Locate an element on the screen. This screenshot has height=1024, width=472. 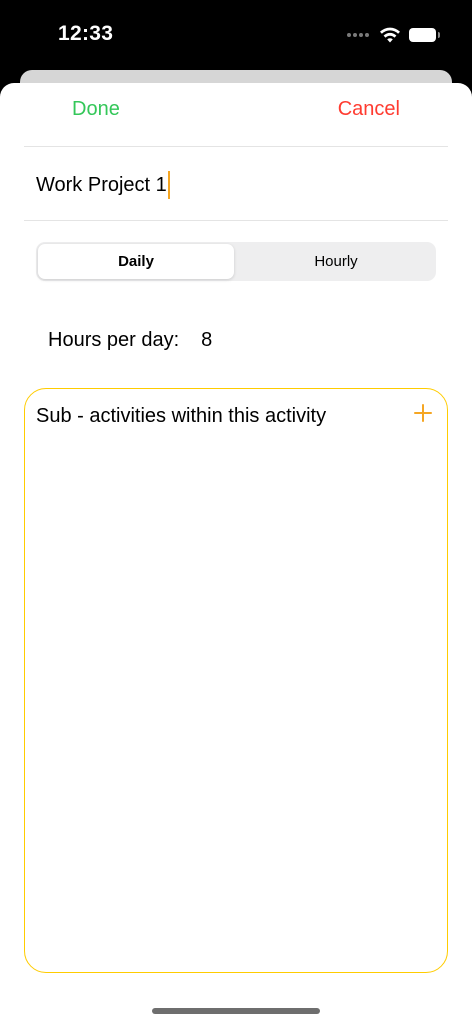
status-bar: 12:33 is located at coordinates (236, 36).